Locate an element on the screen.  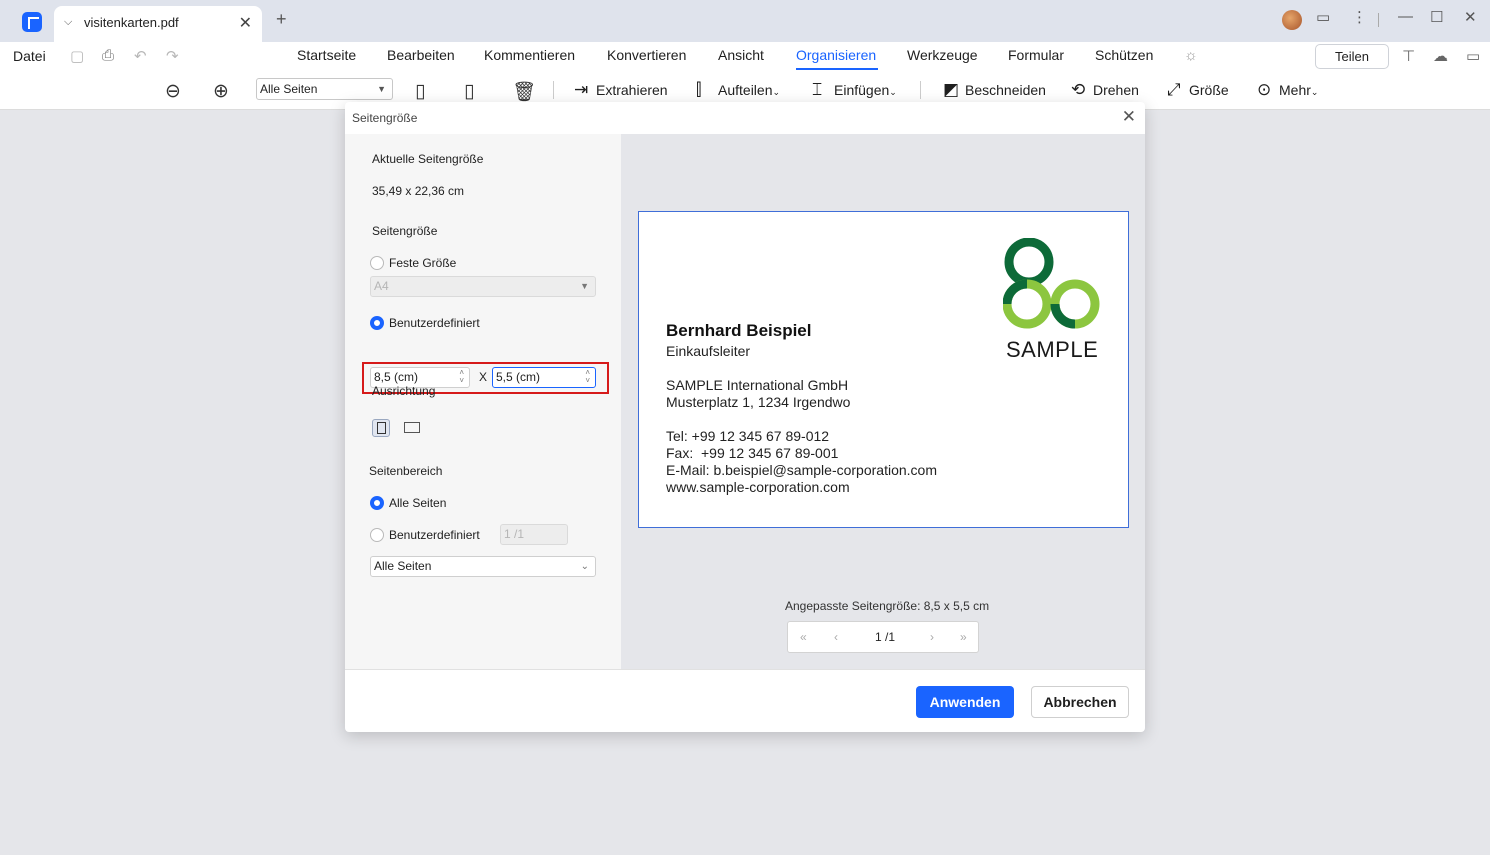
prev-page-icon: ‹ is located at coordinates (836, 637).